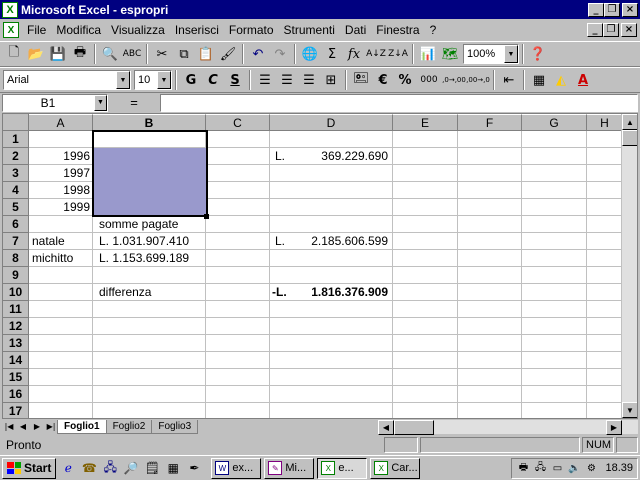  I want to click on autosum-icon: Σ, so click(332, 54).